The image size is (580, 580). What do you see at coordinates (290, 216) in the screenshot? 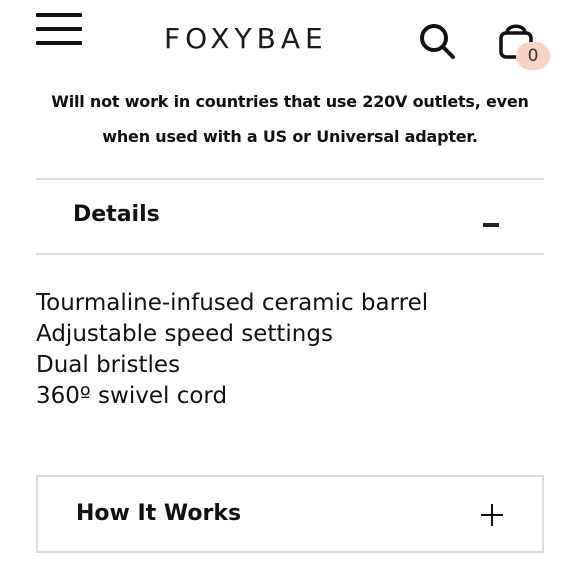
I see `details-accordion-header: Details` at bounding box center [290, 216].